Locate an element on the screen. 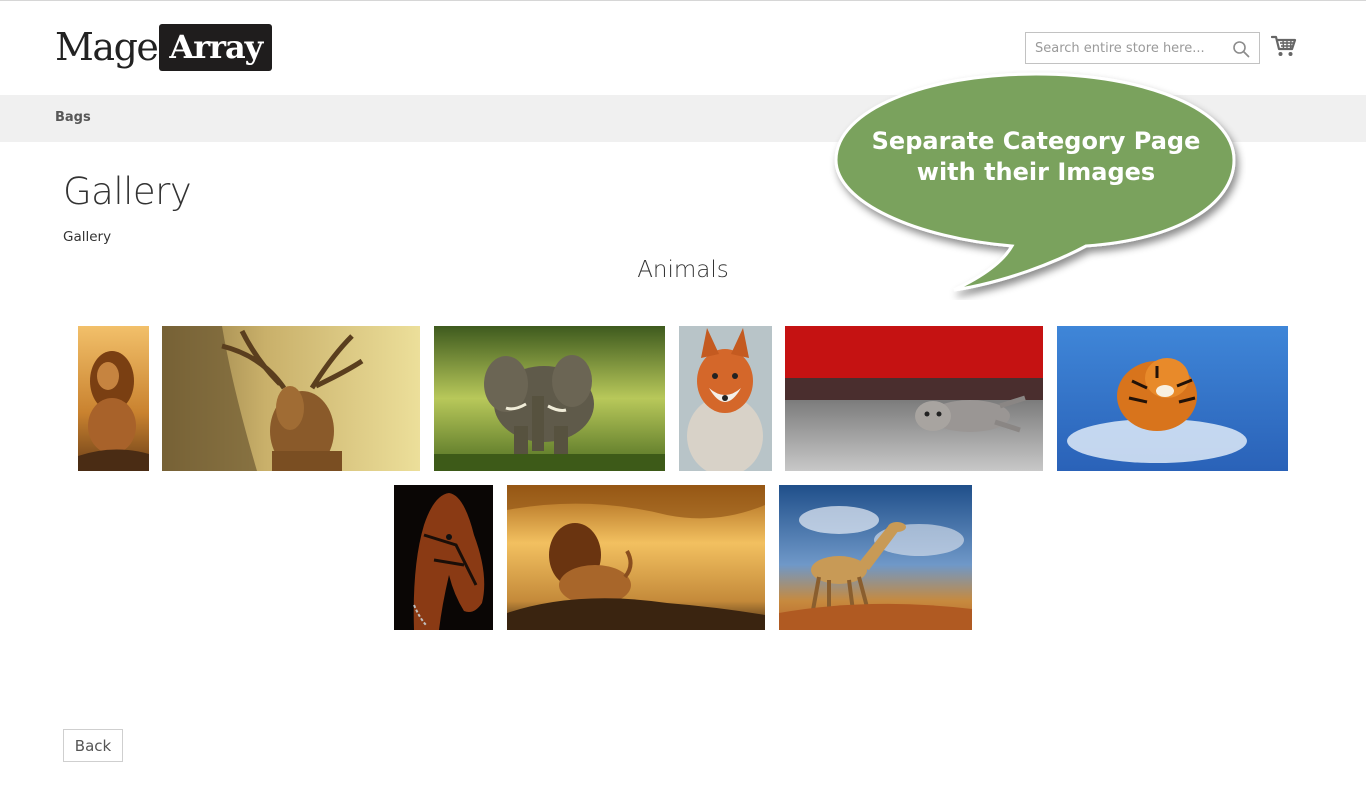 The image size is (1366, 798). search-box is located at coordinates (1142, 48).